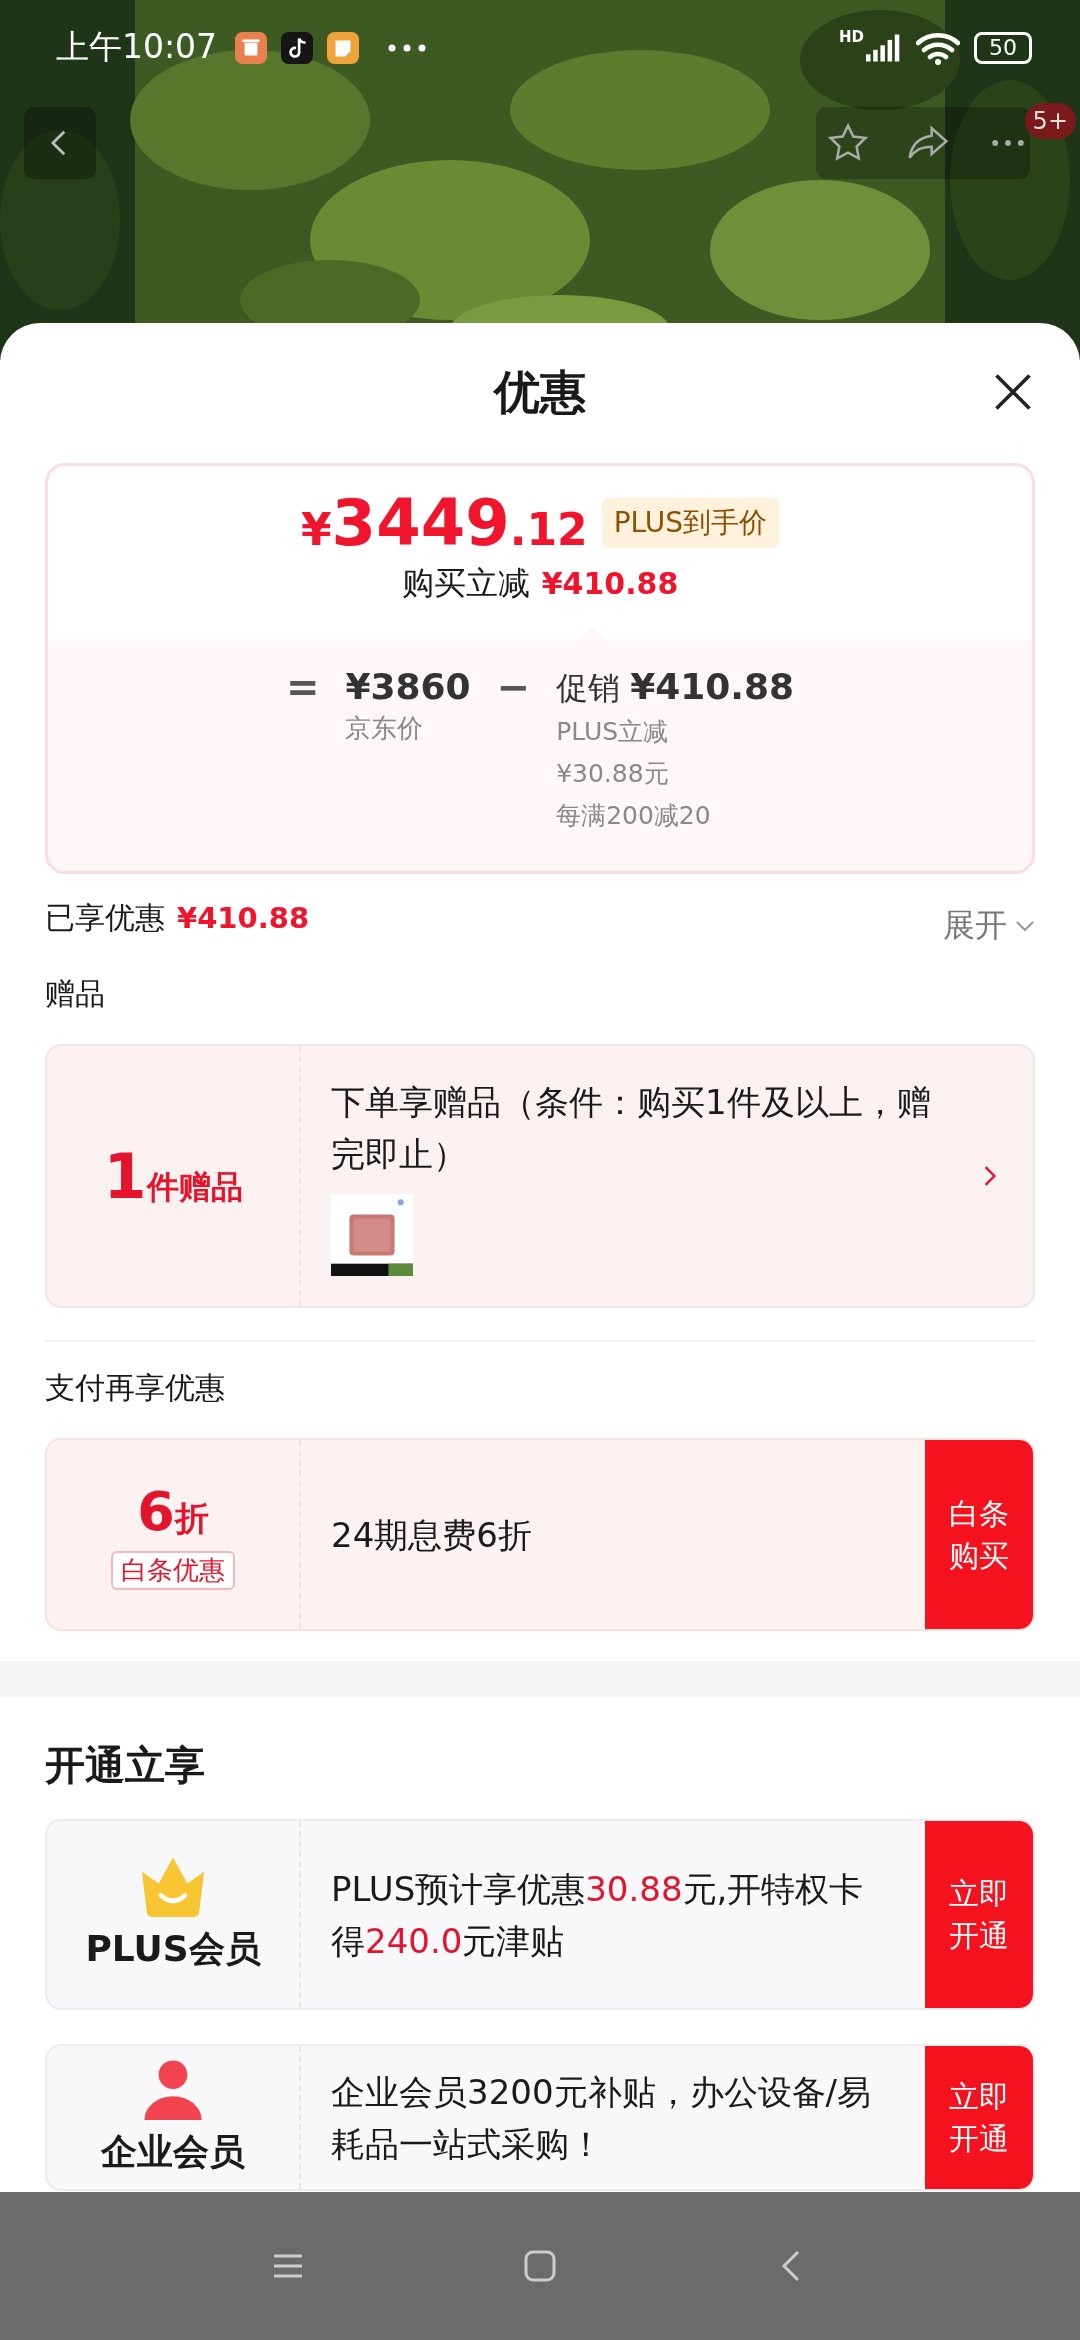  Describe the element at coordinates (431, 1535) in the screenshot. I see `offer-text: 24期息费6折` at that location.